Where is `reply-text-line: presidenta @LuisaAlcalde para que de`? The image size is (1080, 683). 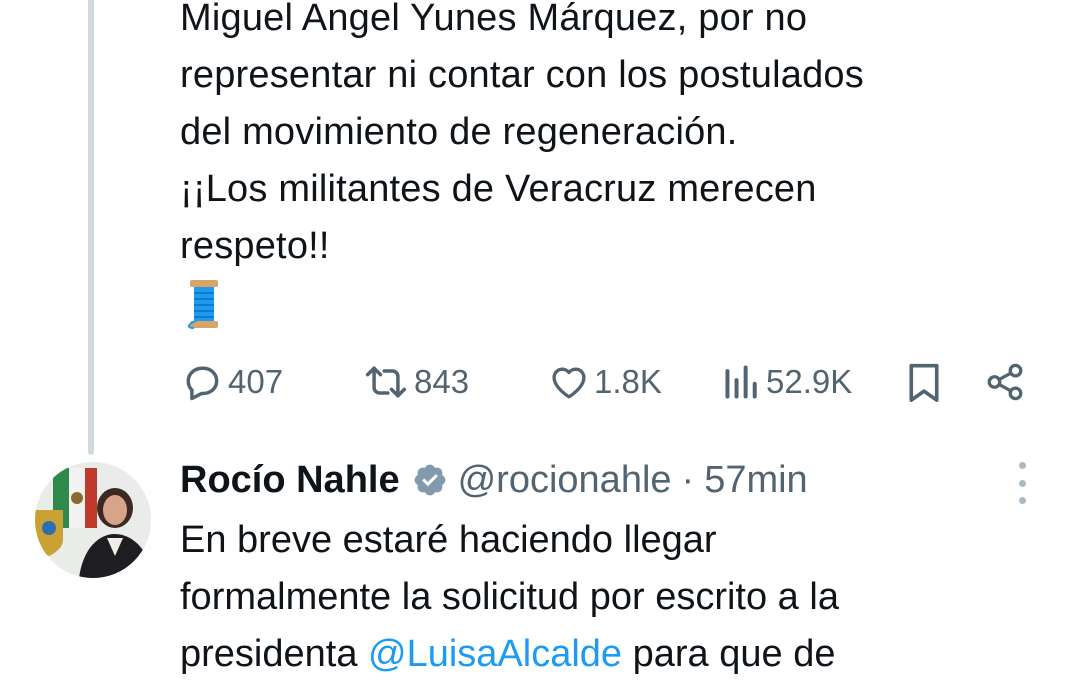
reply-text-line: presidenta @LuisaAlcalde para que de is located at coordinates (610, 654).